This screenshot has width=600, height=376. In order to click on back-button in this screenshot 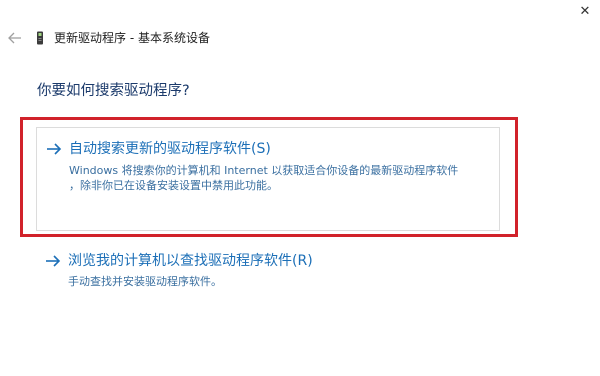, I will do `click(15, 38)`.